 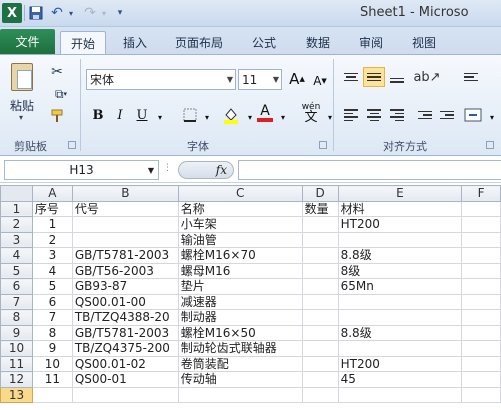 What do you see at coordinates (125, 239) in the screenshot?
I see `cell-b3` at bounding box center [125, 239].